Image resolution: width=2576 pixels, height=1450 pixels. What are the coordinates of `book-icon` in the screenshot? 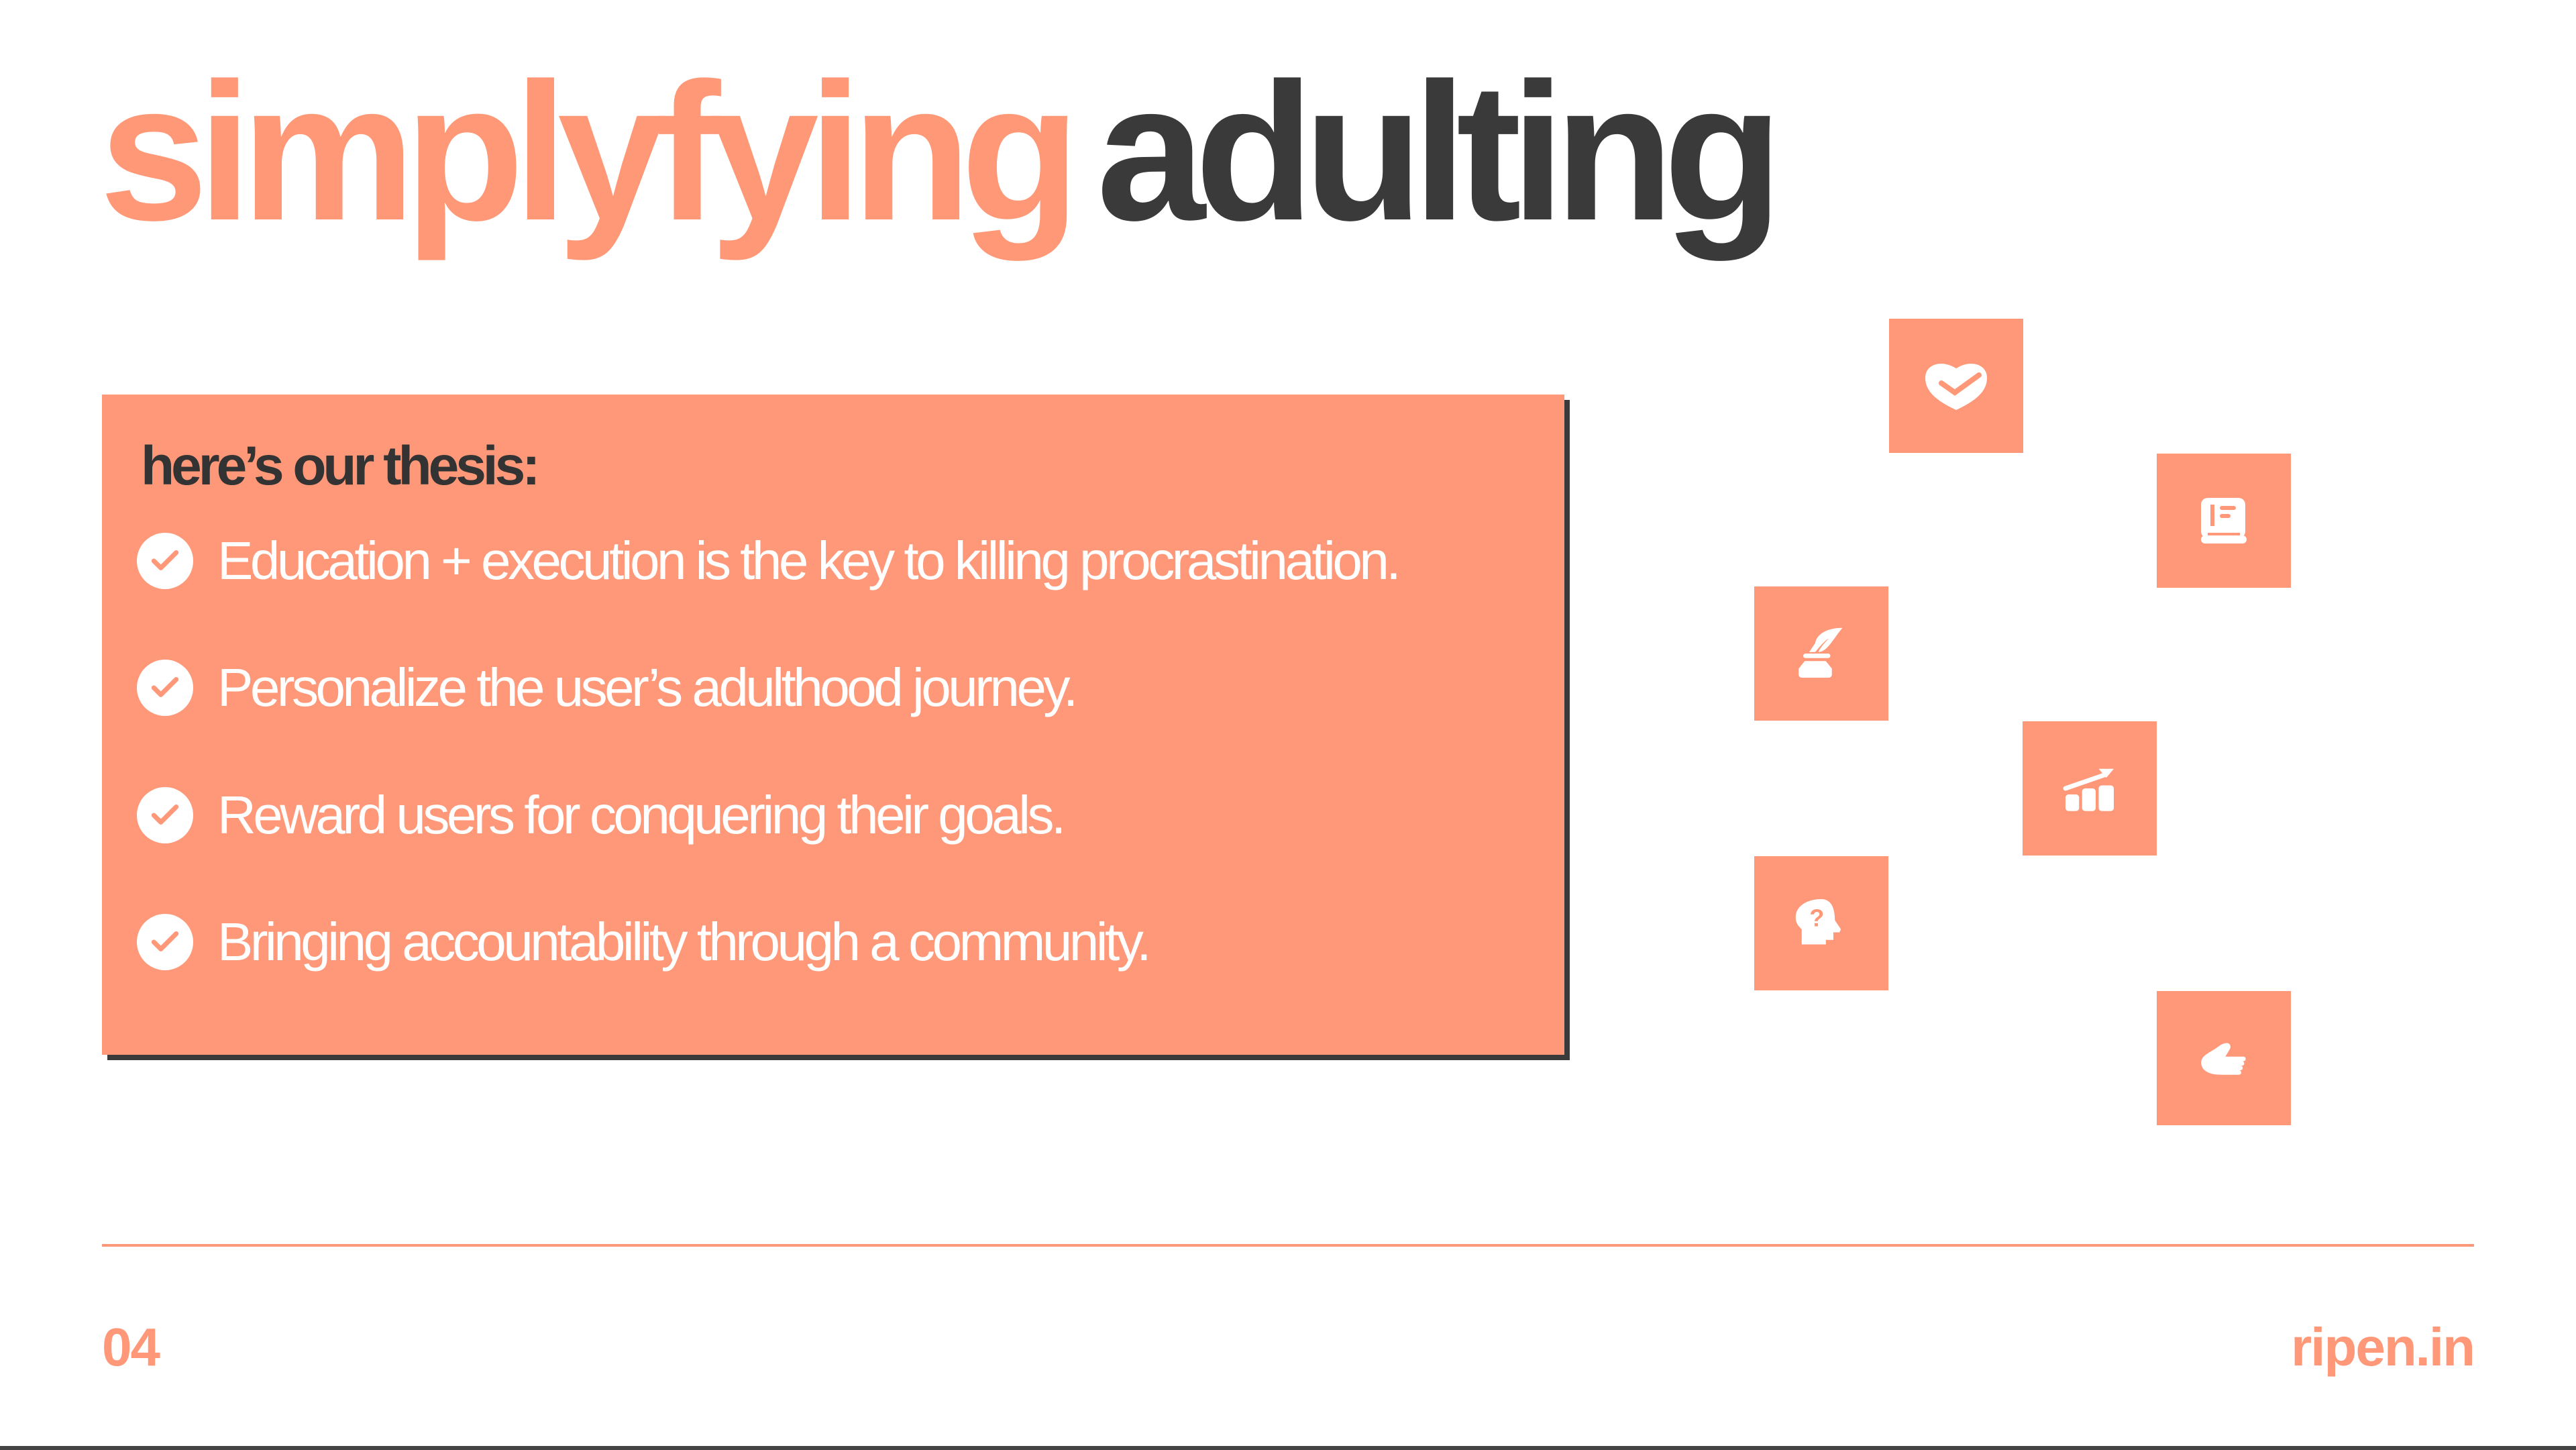 It's located at (2224, 521).